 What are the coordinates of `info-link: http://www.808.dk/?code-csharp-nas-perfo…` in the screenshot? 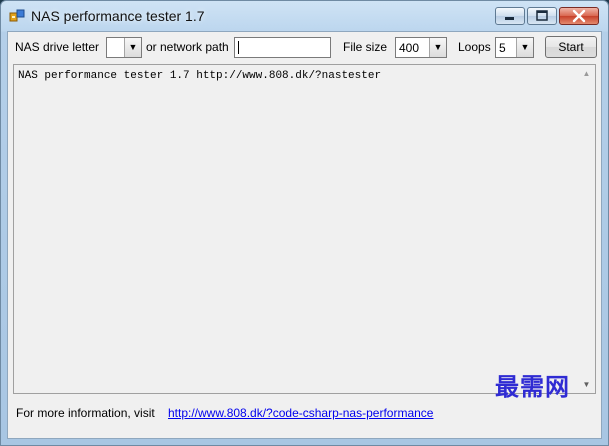 It's located at (300, 413).